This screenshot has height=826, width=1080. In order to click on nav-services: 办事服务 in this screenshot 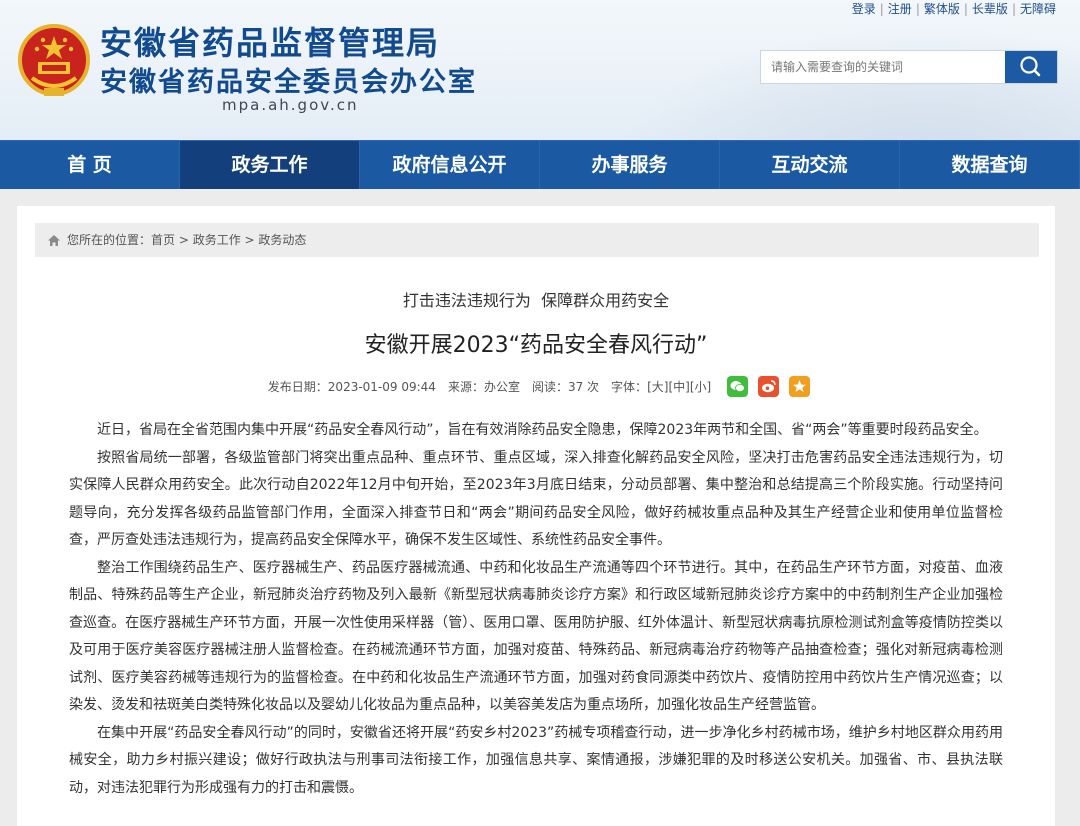, I will do `click(630, 165)`.